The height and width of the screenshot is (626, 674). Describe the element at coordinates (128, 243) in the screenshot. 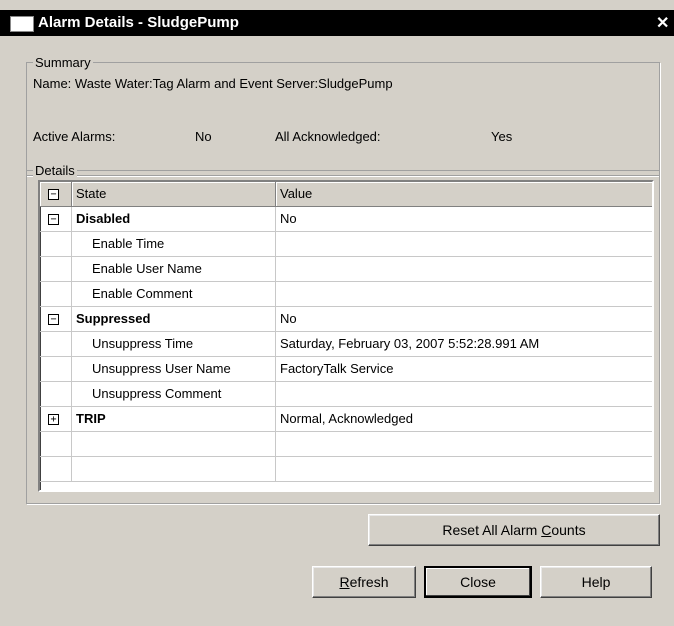

I see `state-label: Enable Time` at that location.